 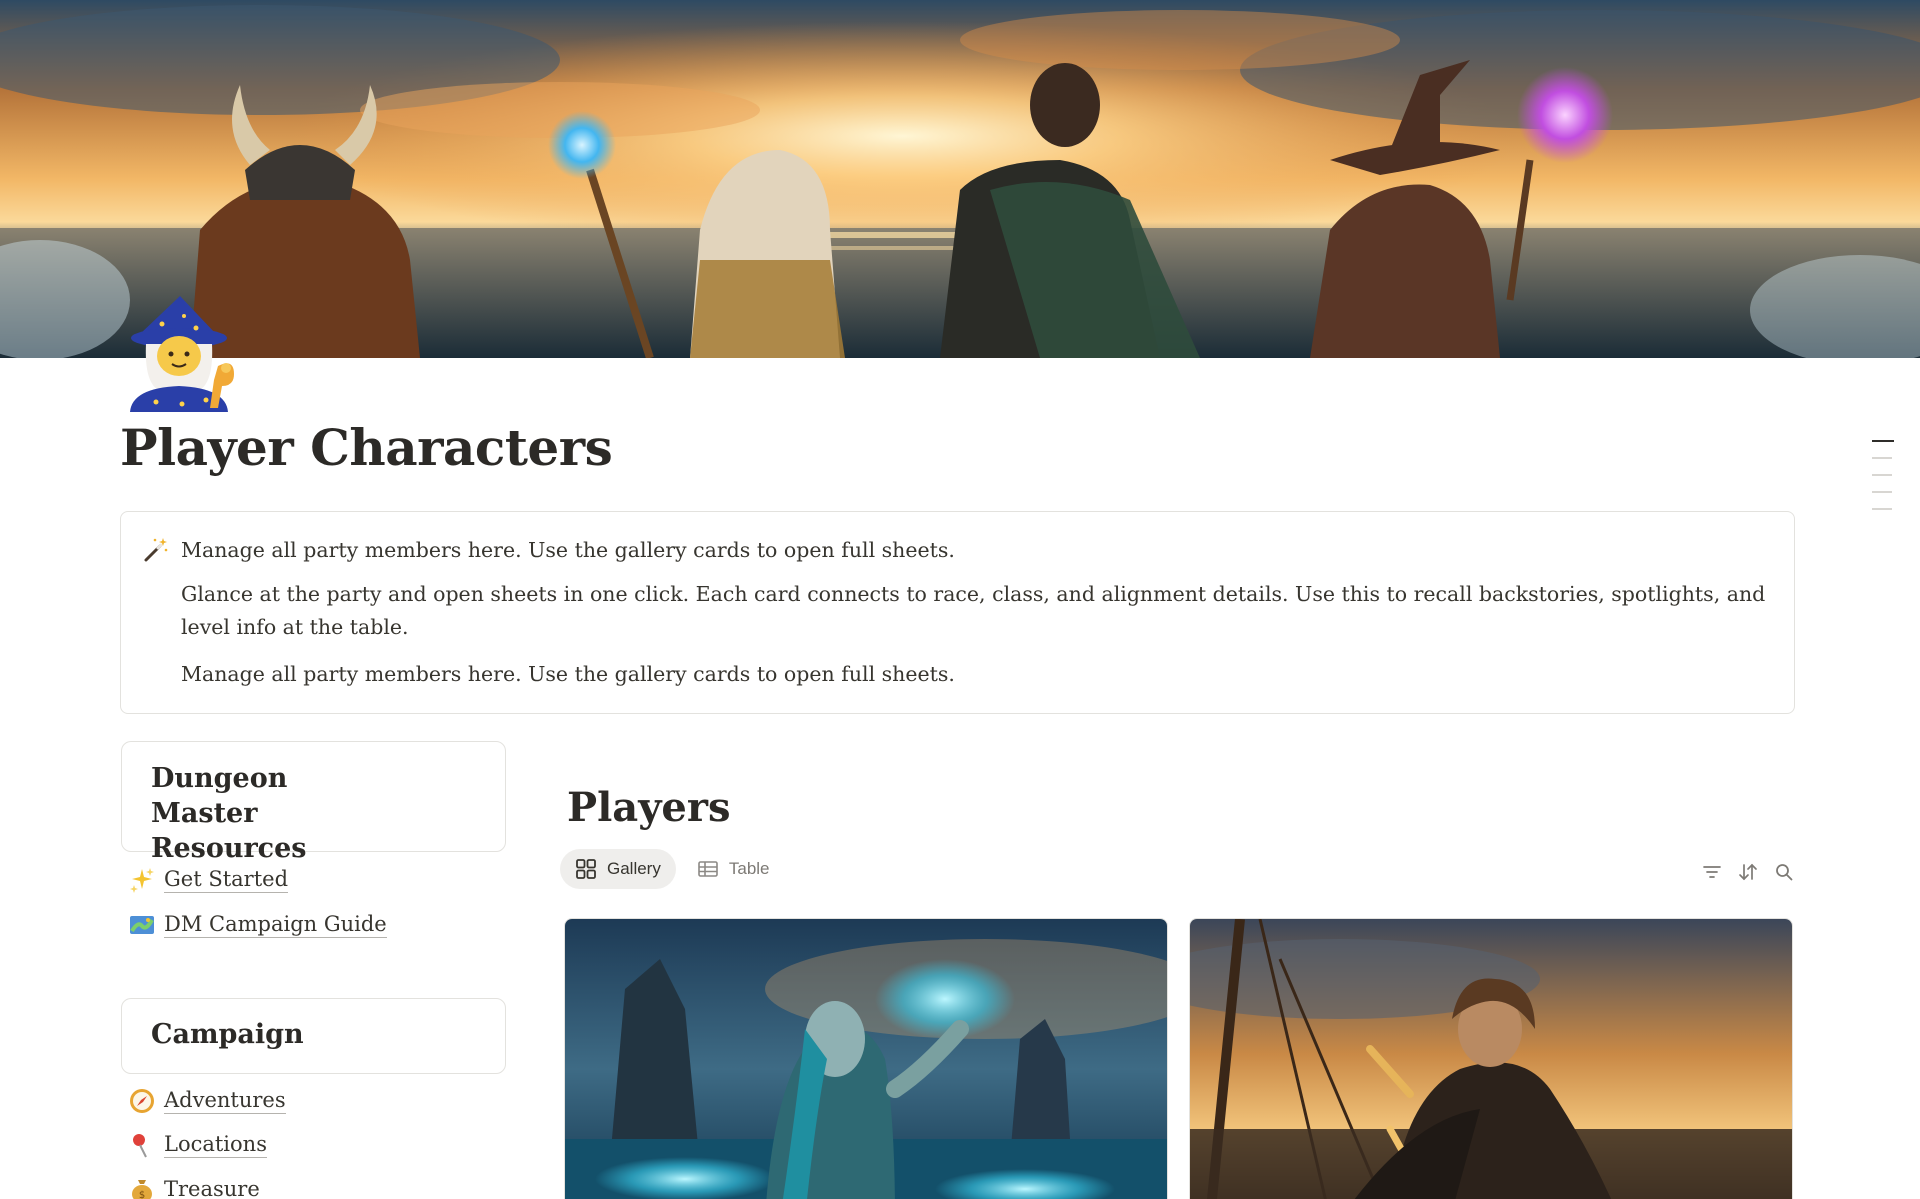 I want to click on tab-gallery: Gallery, so click(x=618, y=869).